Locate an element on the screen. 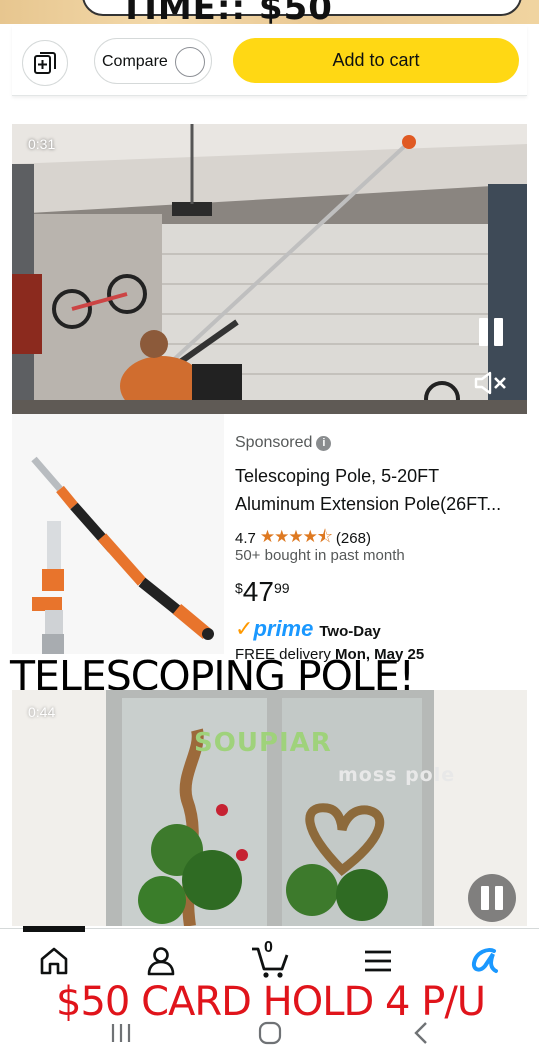  home-system-button is located at coordinates (270, 1033).